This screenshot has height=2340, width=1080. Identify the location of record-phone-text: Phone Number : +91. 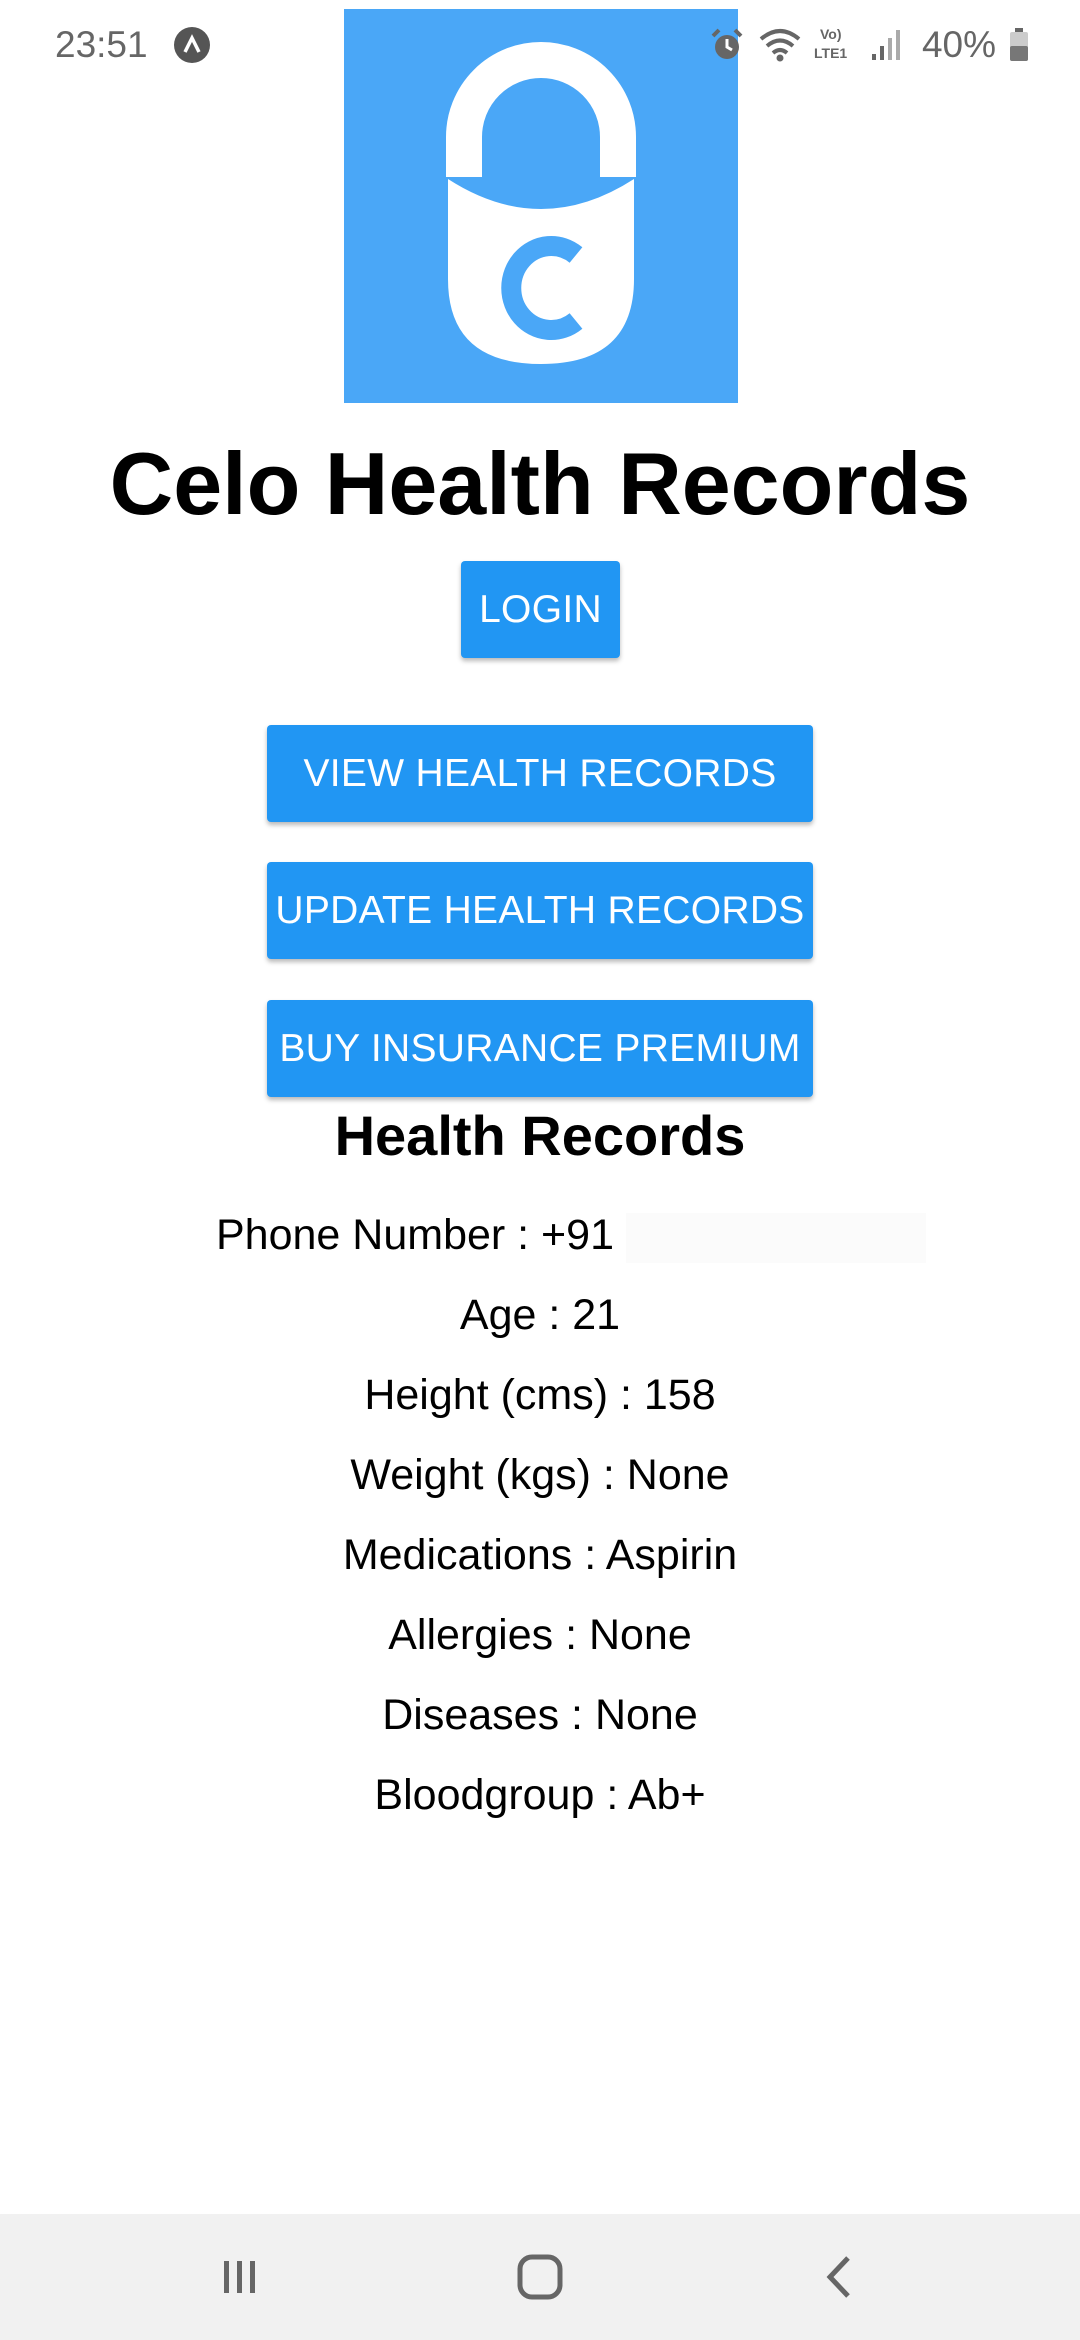
(415, 1235).